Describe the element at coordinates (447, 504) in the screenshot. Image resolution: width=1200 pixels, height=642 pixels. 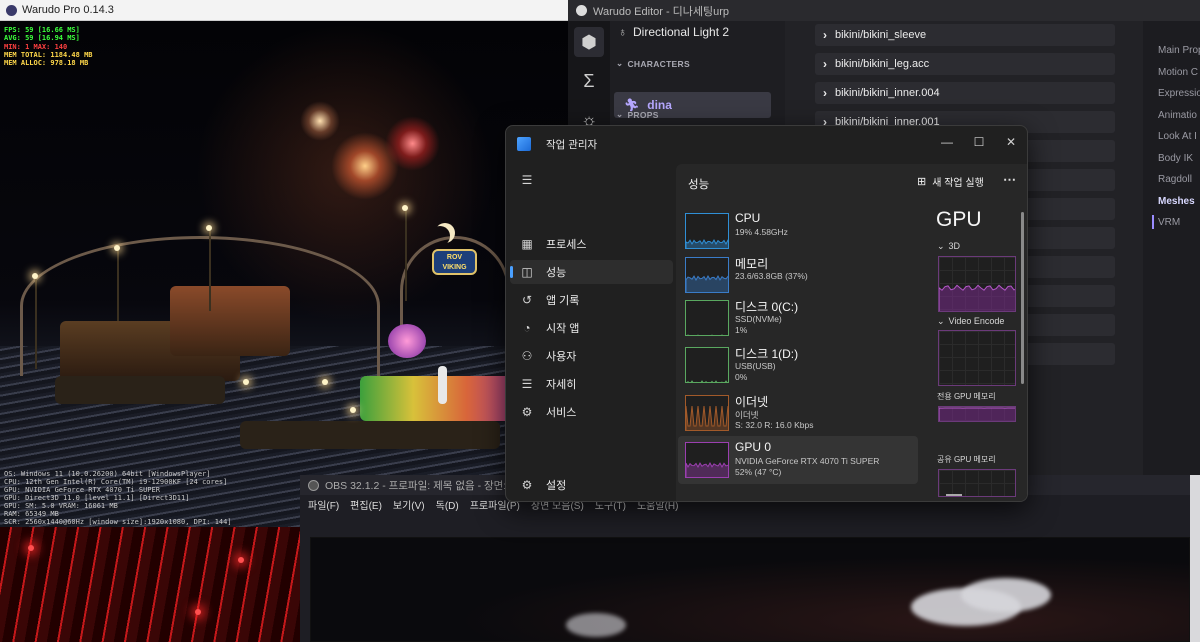
I see `obs-menu-item: 독(D)` at that location.